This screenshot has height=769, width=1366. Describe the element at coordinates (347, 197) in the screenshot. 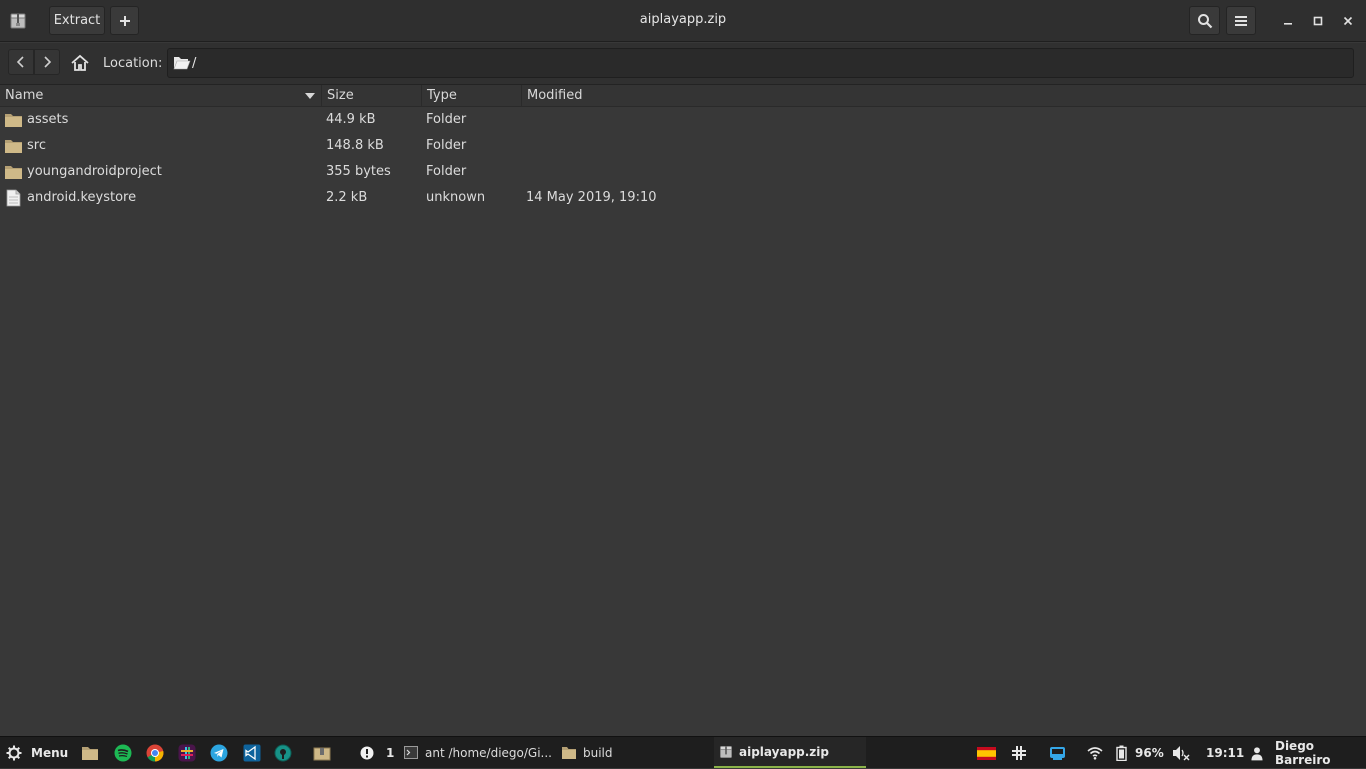

I see `file-size: 2.2 kB` at that location.